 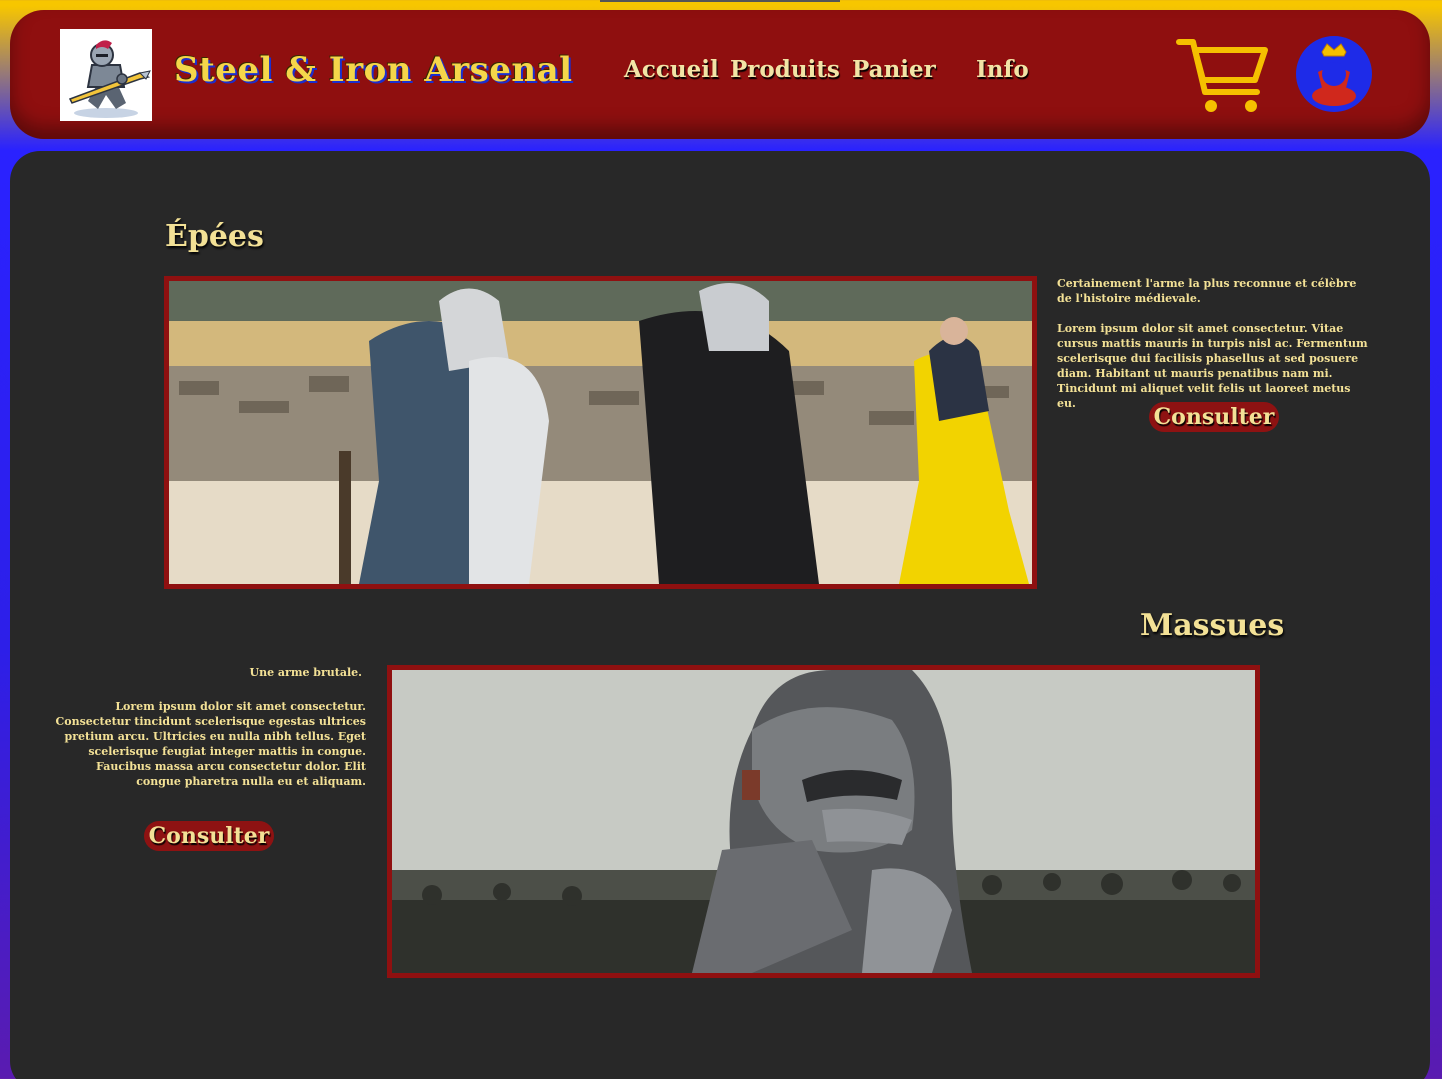 I want to click on brand-title: Steel & Iron Arsenal, so click(x=373, y=70).